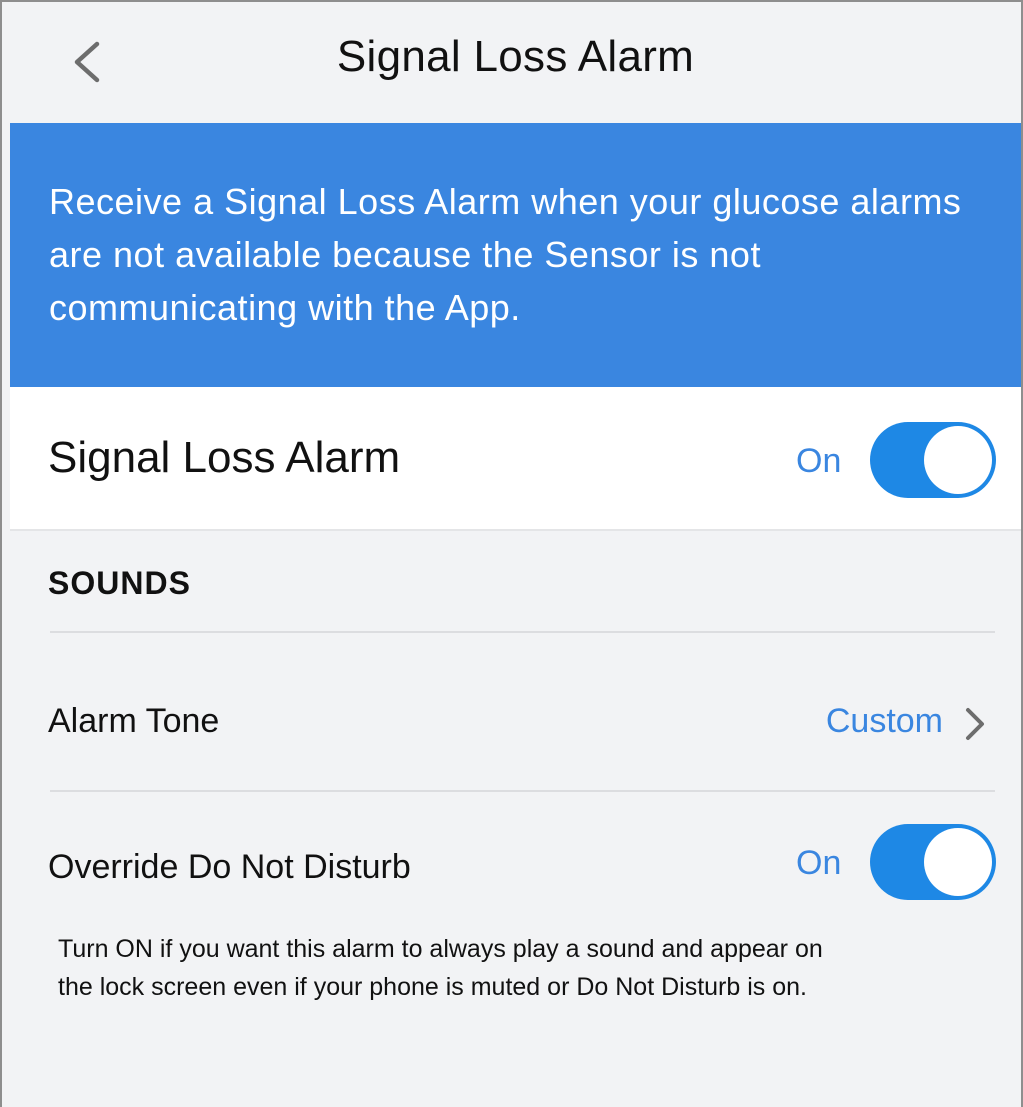  What do you see at coordinates (224, 457) in the screenshot?
I see `signal-loss-alarm-label: Signal Loss Alarm` at bounding box center [224, 457].